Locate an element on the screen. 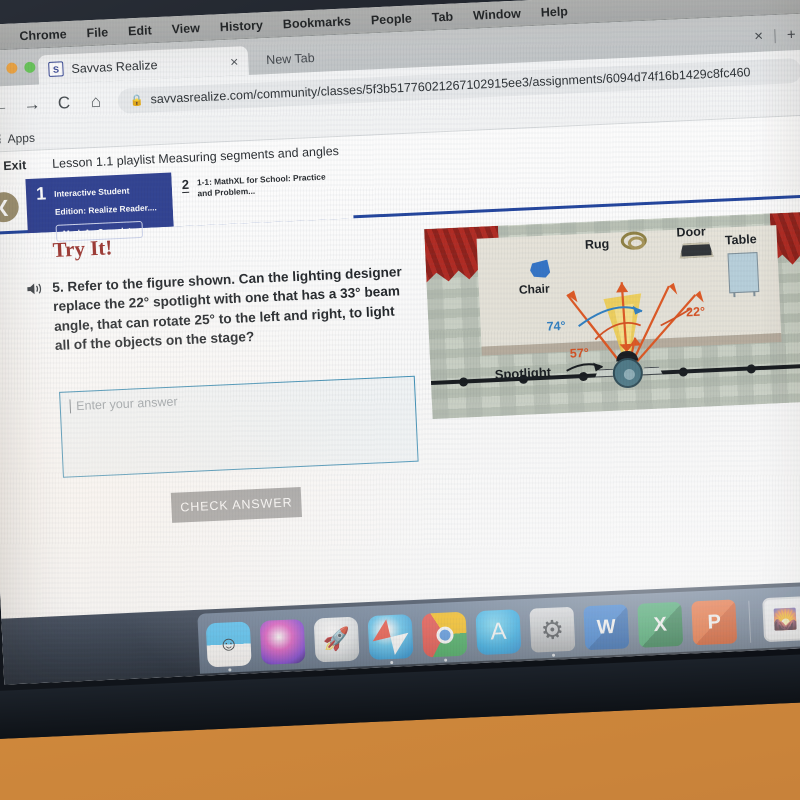 This screenshot has width=800, height=800. dock-separator is located at coordinates (750, 621).